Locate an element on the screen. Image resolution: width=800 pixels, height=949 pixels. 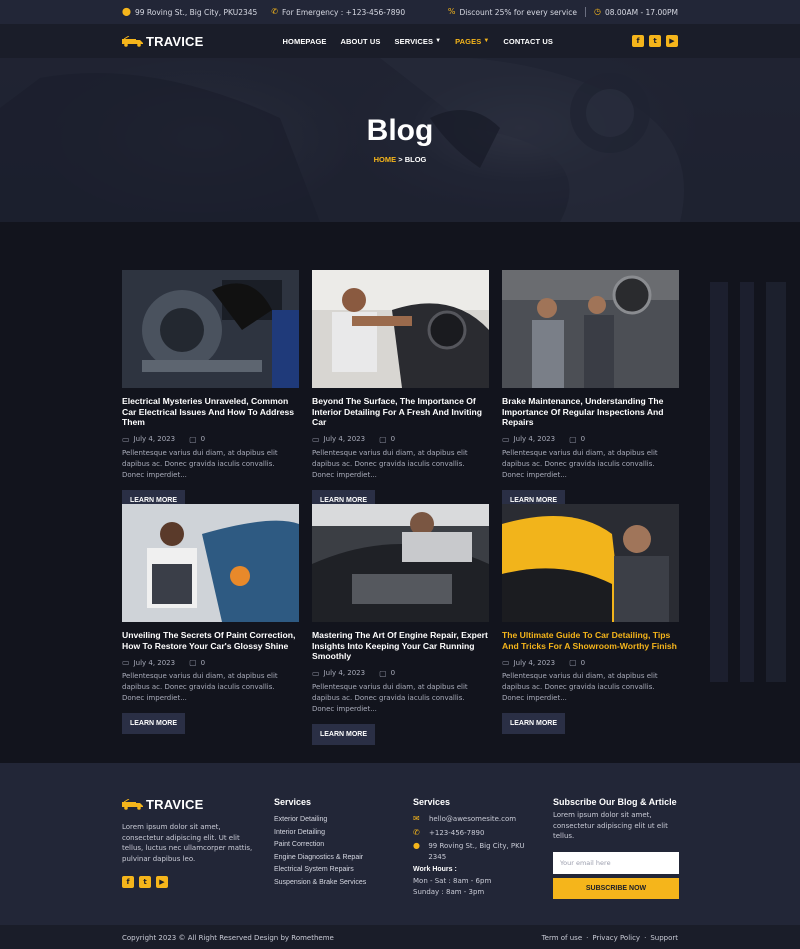
breadcrumb-home: HOME is located at coordinates (385, 159).